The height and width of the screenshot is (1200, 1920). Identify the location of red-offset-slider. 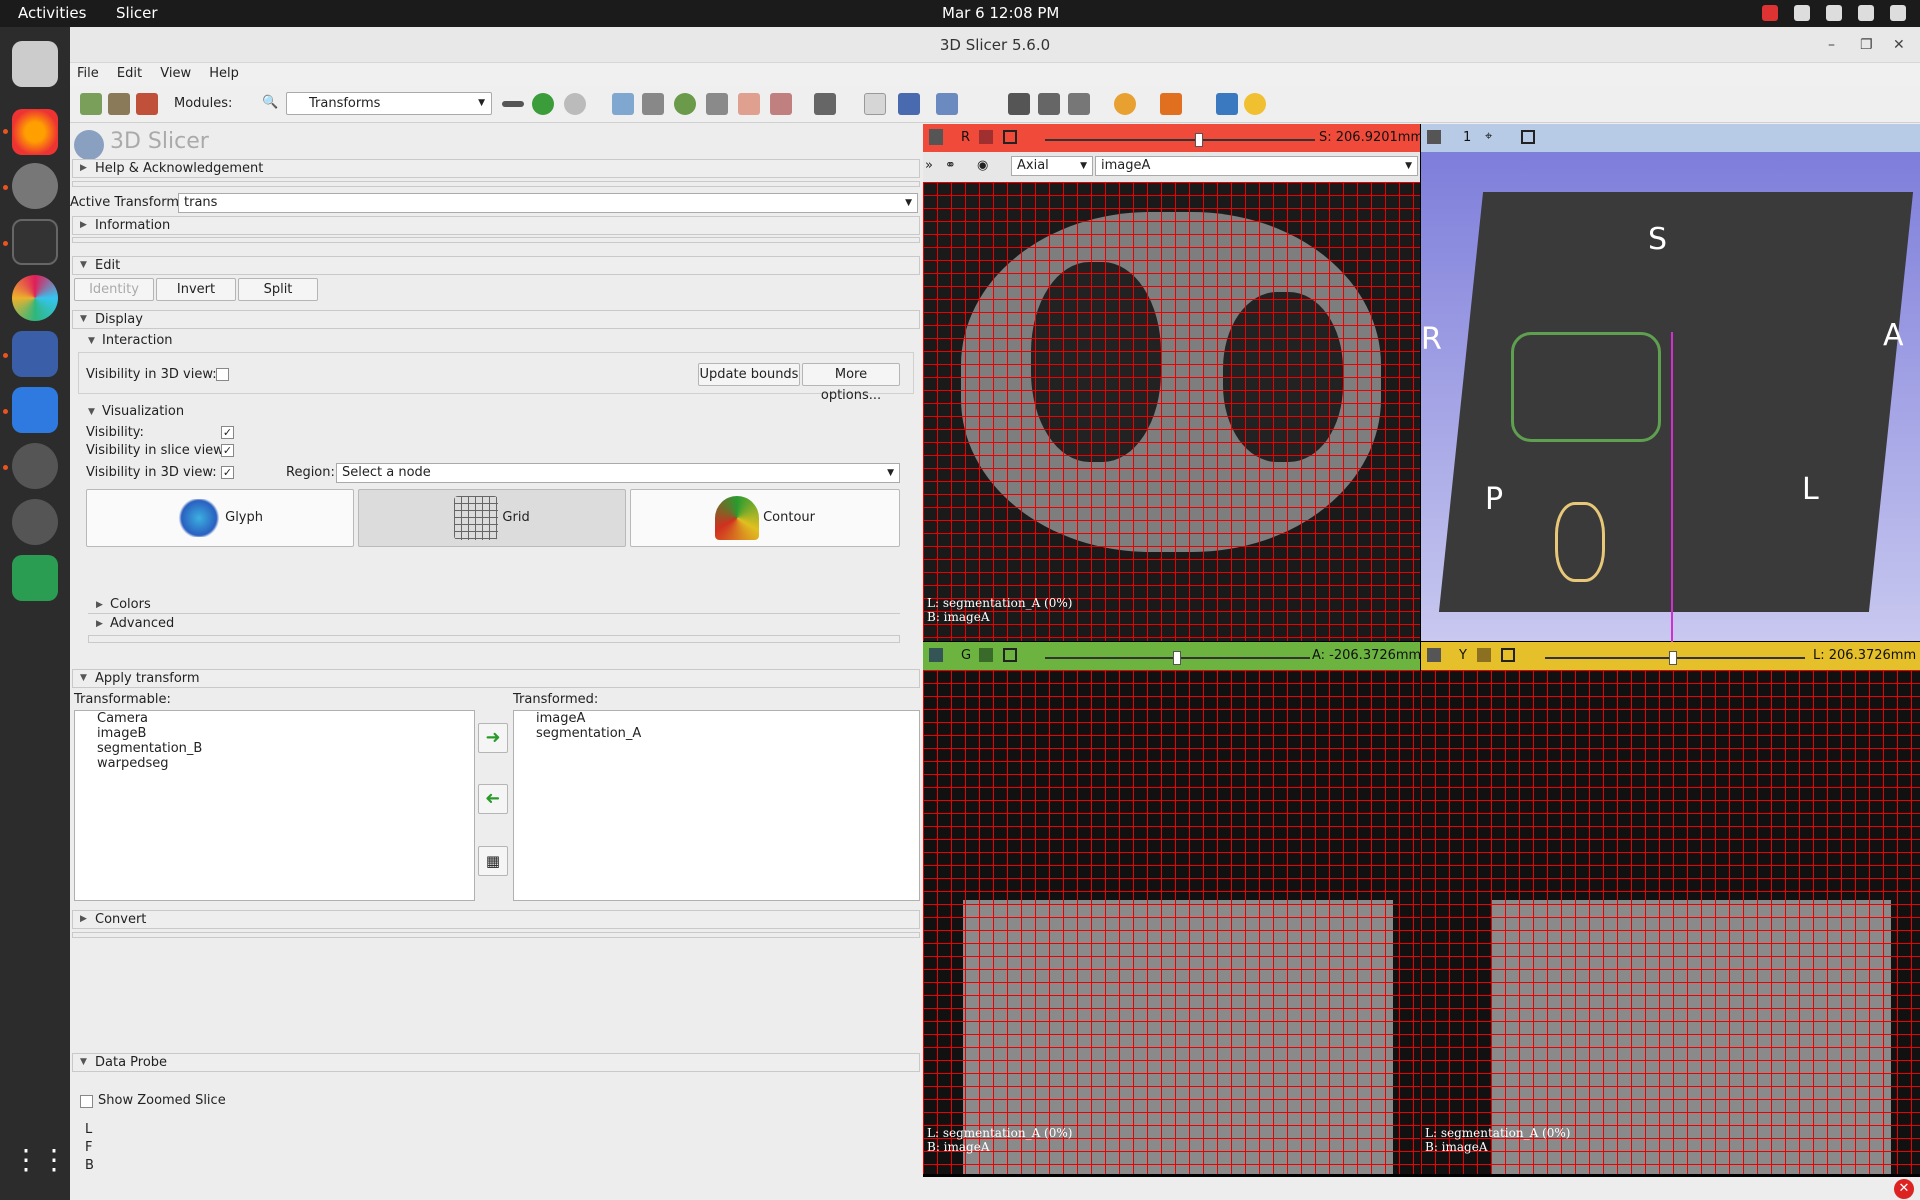
(1180, 140).